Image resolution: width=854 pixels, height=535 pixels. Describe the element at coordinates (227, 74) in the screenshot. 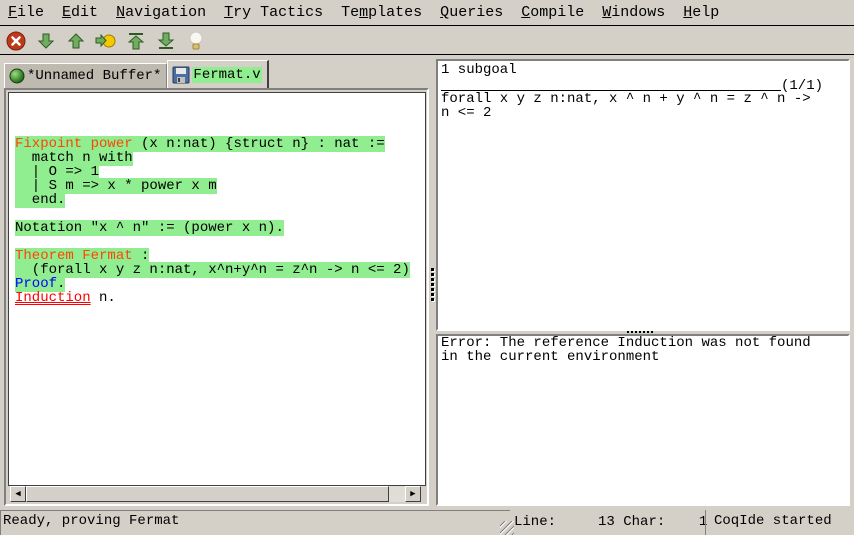

I see `tab-label: Fermat.v` at that location.